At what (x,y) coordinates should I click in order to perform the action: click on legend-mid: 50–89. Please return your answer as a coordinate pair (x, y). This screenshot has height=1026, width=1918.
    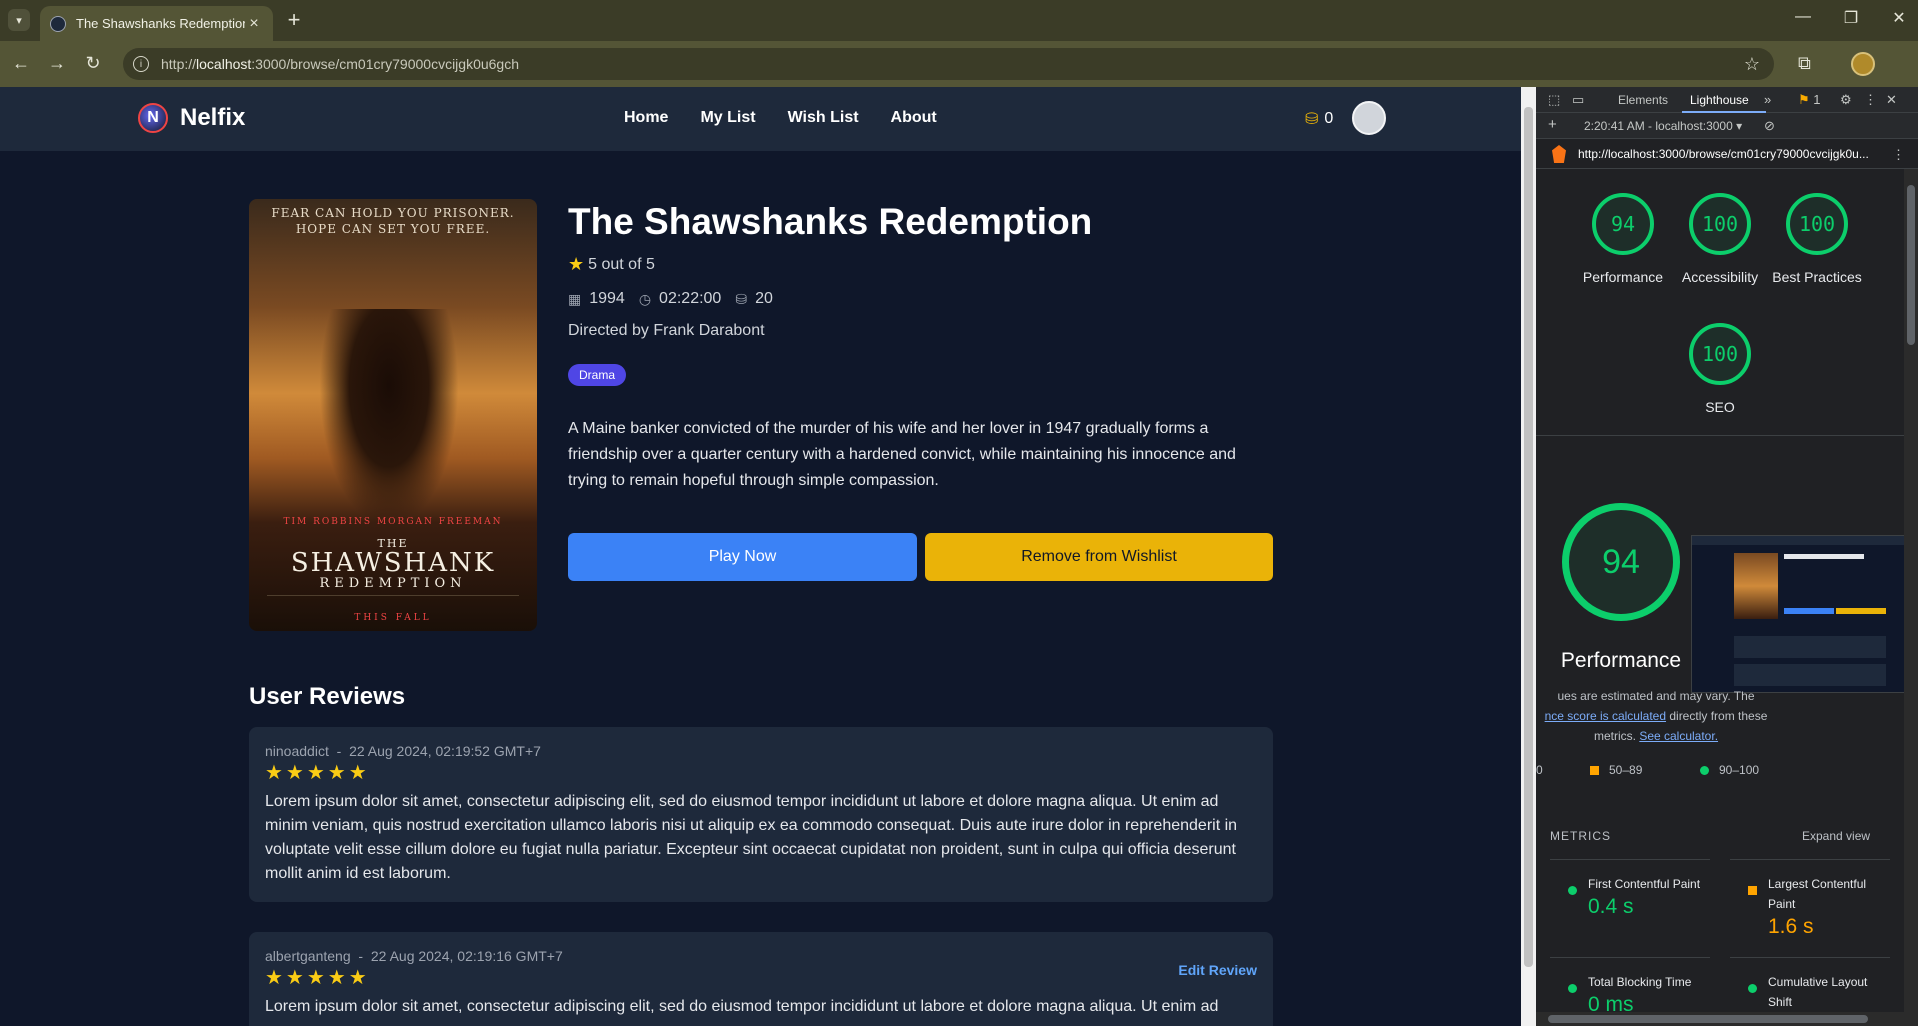
    Looking at the image, I should click on (1616, 770).